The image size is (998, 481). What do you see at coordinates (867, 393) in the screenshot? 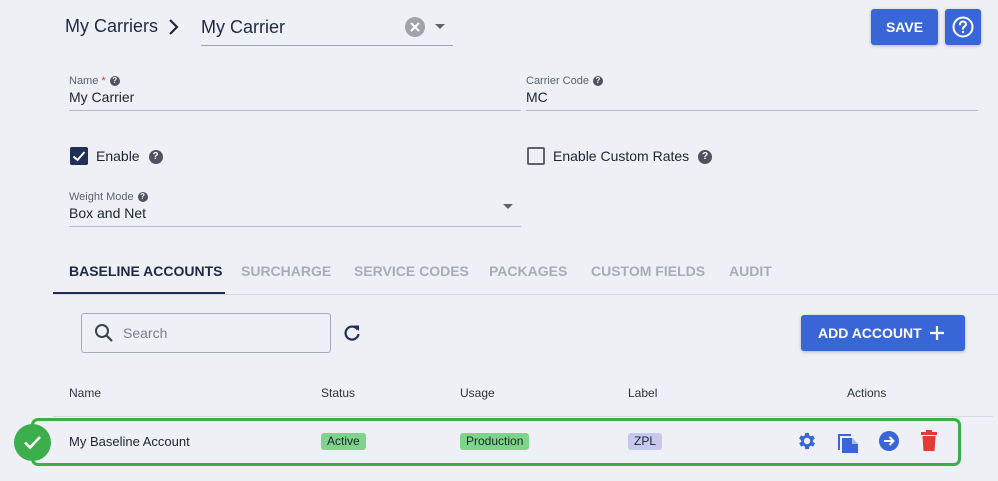
I see `column-header-actions: Actions` at bounding box center [867, 393].